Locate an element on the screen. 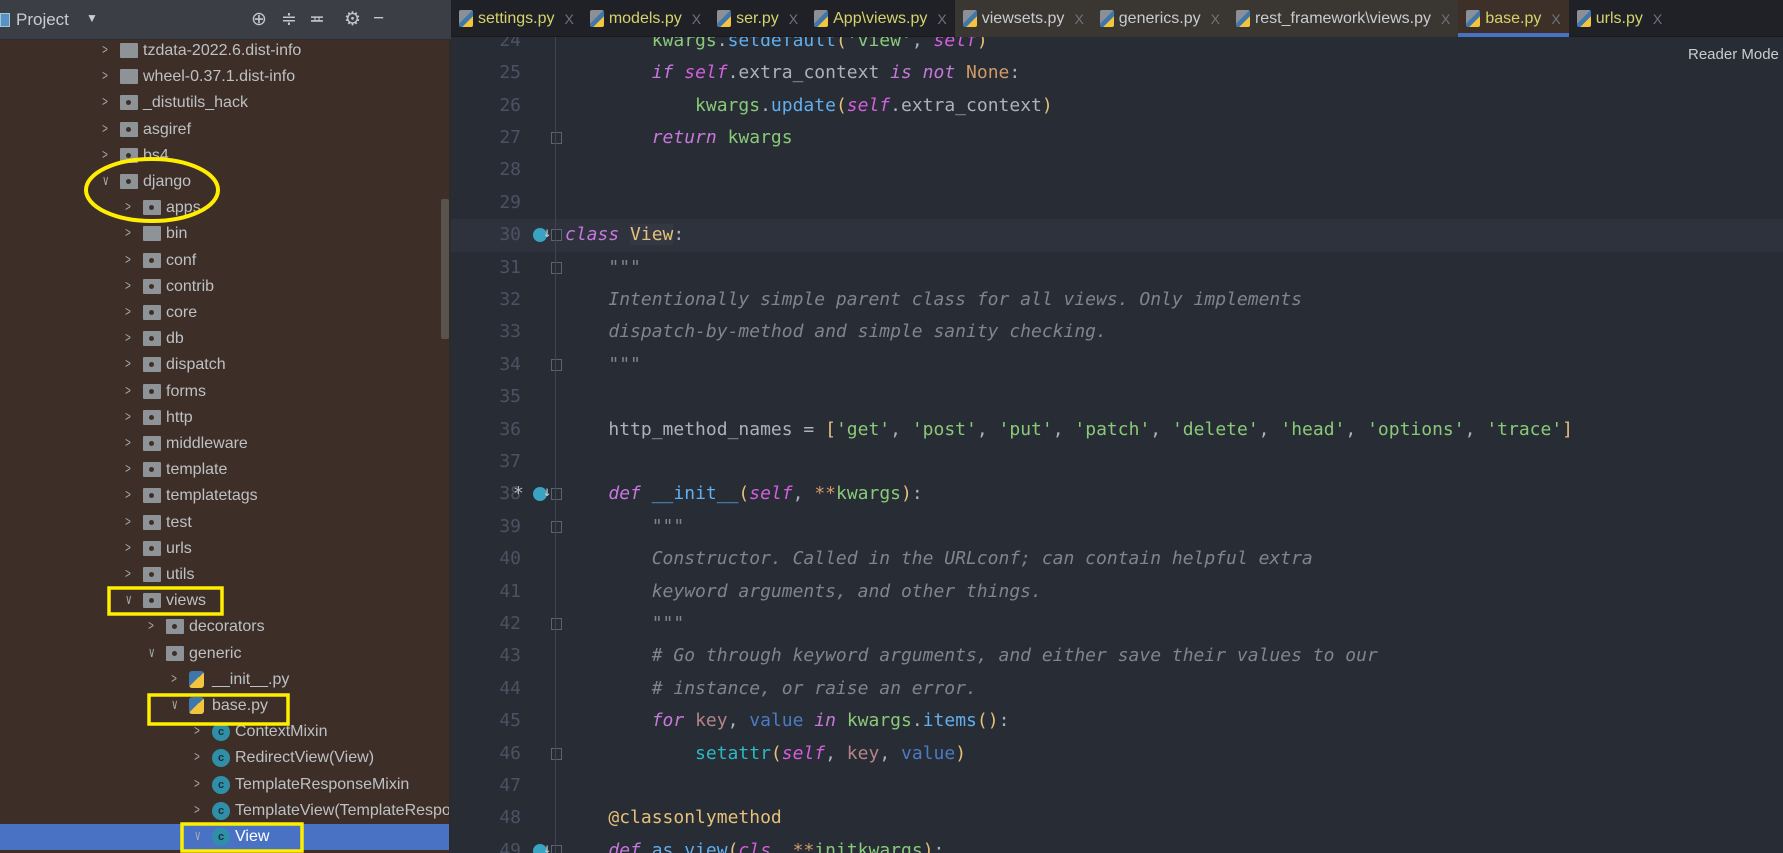 This screenshot has width=1783, height=853. code-line: 35 is located at coordinates (1117, 397).